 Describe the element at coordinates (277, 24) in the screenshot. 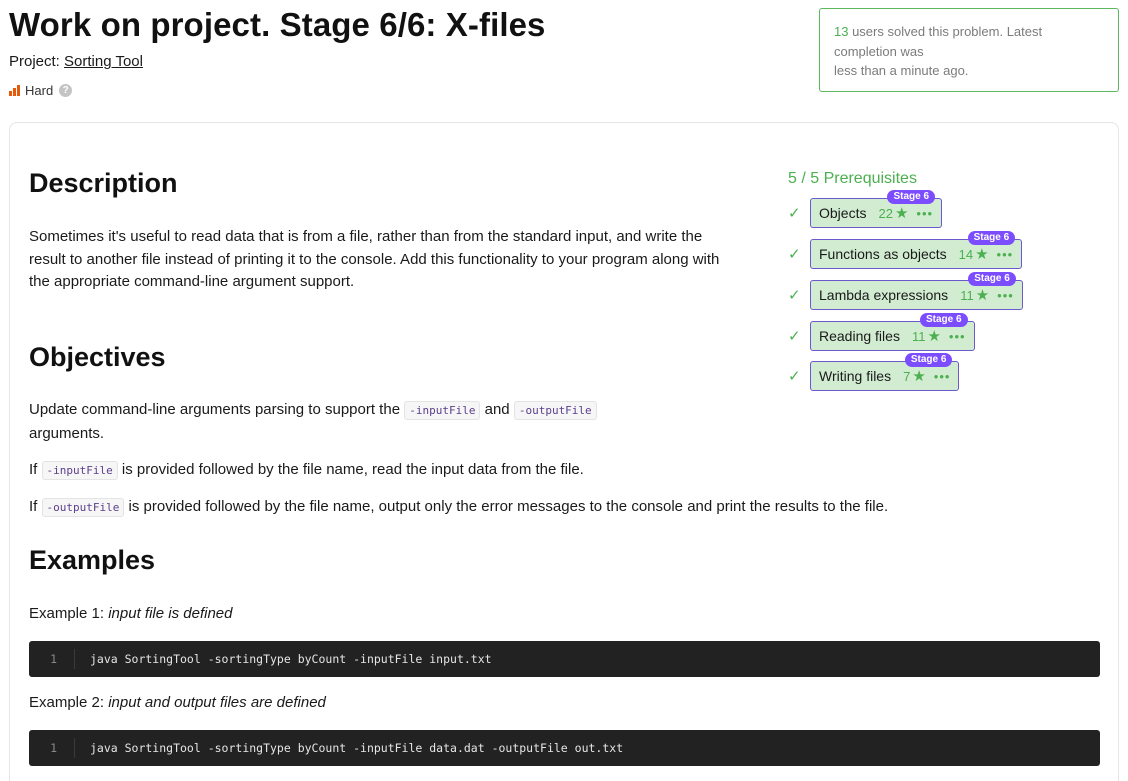

I see `page-title: Work on project. Stage 6/6: X-files` at that location.